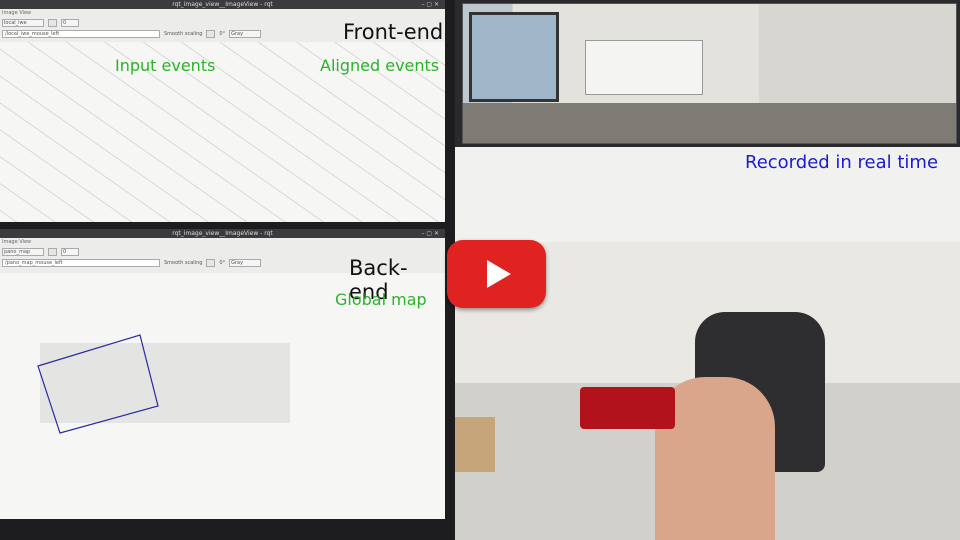 This screenshot has width=960, height=540. I want to click on whiteboard, so click(644, 67).